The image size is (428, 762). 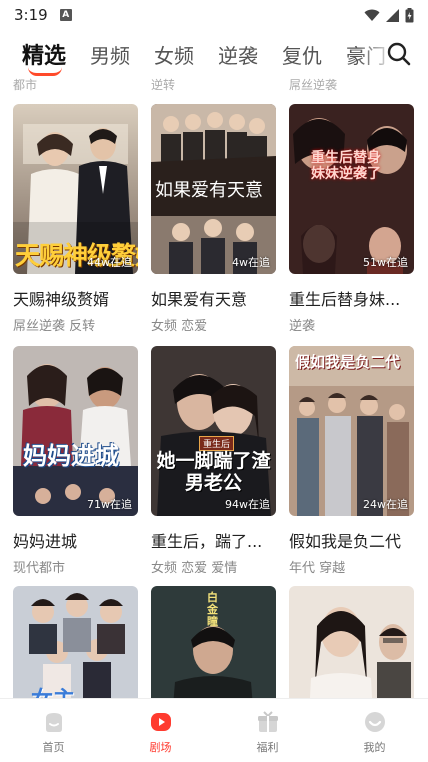 What do you see at coordinates (247, 504) in the screenshot?
I see `watch-count: 94w在追` at bounding box center [247, 504].